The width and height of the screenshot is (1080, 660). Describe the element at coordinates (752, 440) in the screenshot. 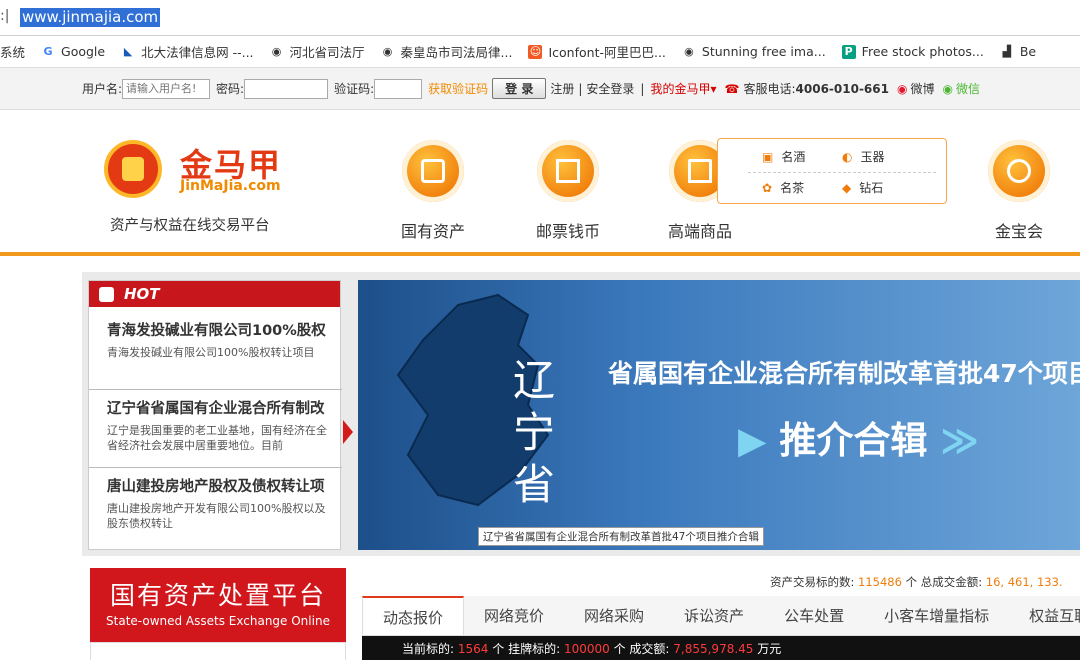

I see `play-arrow-icon: ▶` at that location.